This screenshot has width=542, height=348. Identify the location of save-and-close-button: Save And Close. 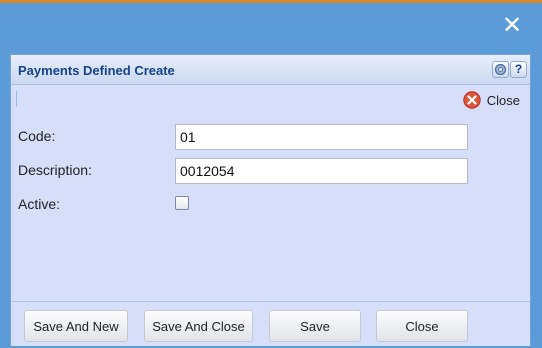
(198, 326).